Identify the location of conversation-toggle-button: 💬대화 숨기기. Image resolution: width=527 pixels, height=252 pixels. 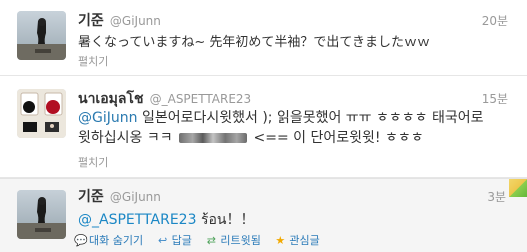
(108, 241).